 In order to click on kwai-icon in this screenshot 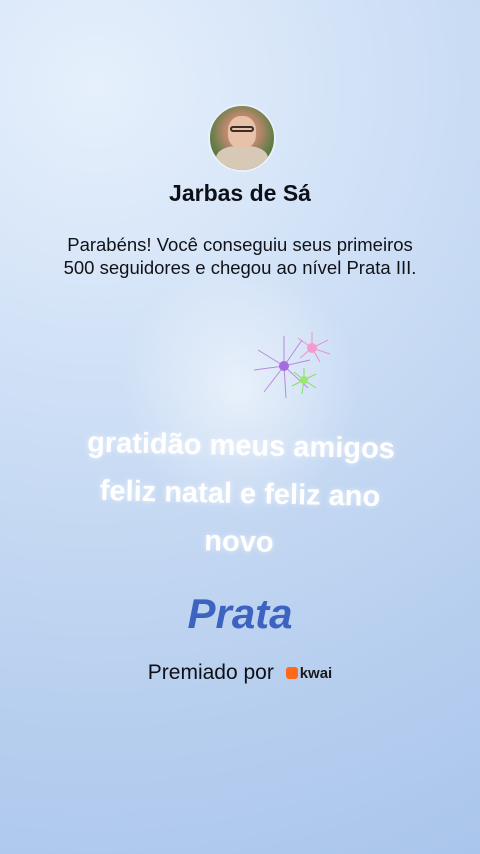, I will do `click(291, 673)`.